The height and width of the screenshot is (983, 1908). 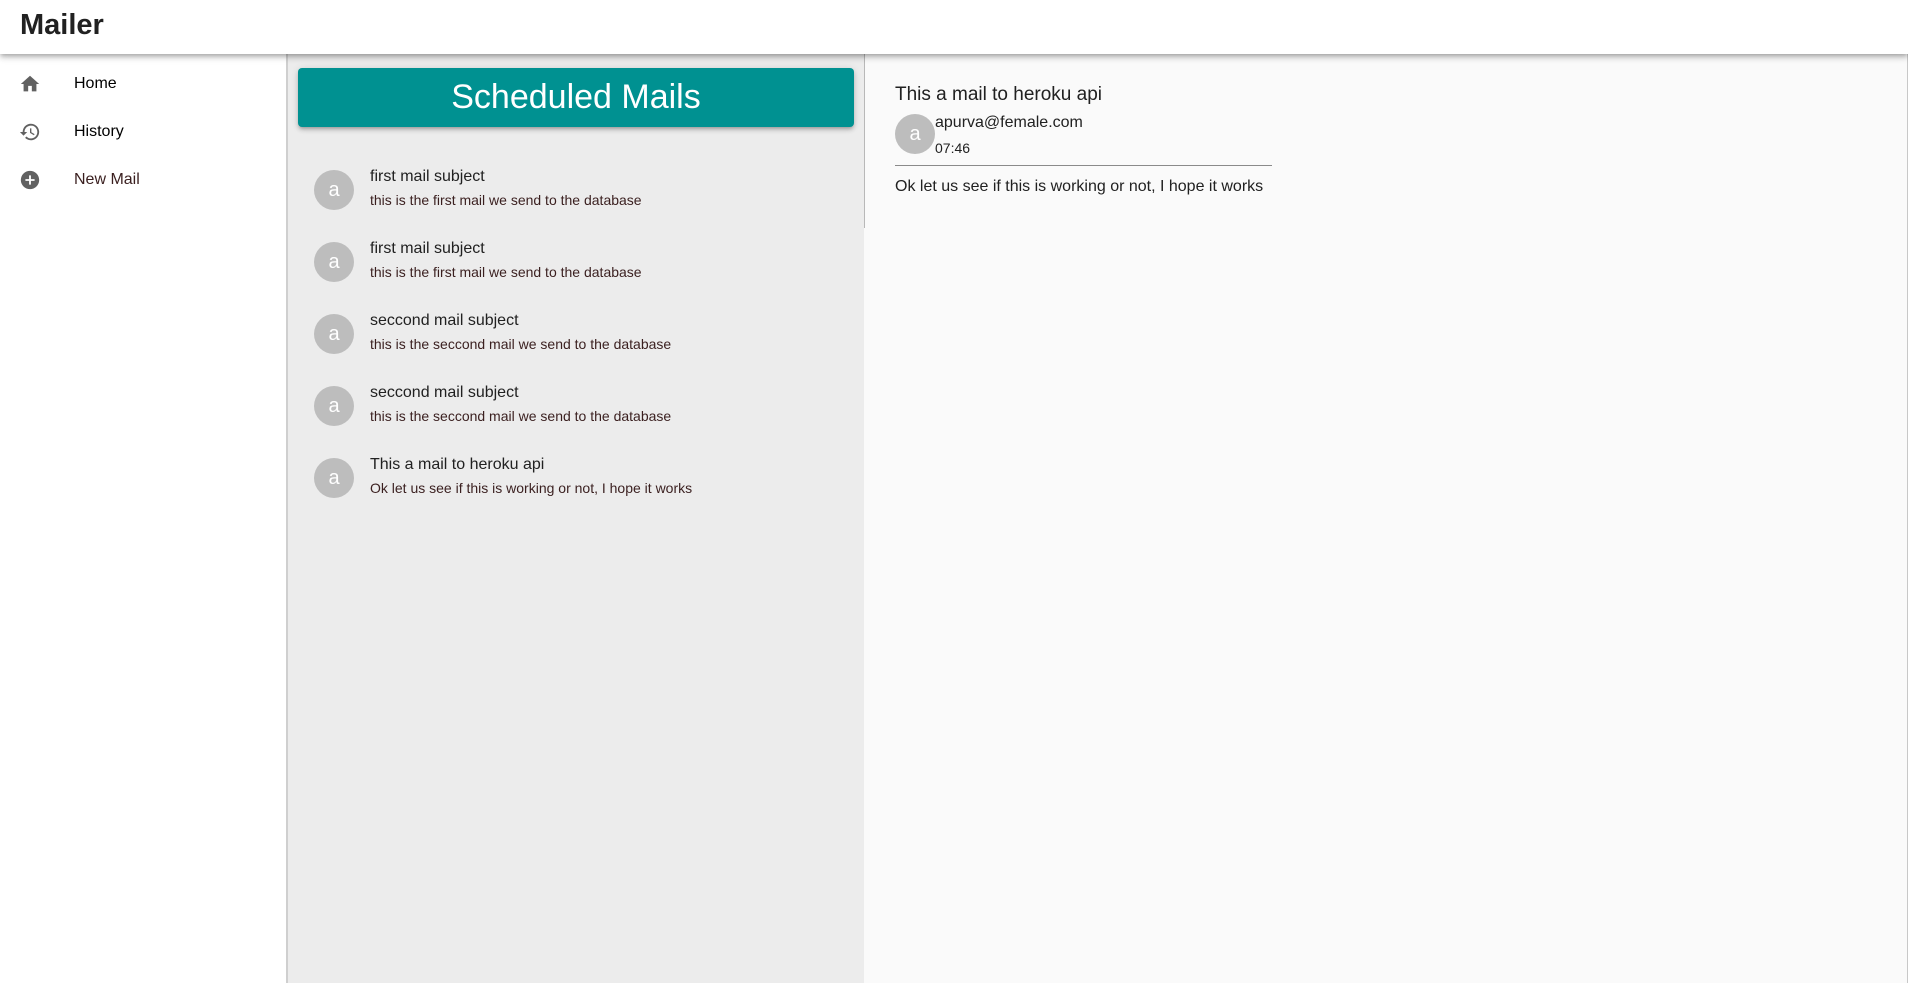 What do you see at coordinates (107, 179) in the screenshot?
I see `sidebar-item-label: New Mail` at bounding box center [107, 179].